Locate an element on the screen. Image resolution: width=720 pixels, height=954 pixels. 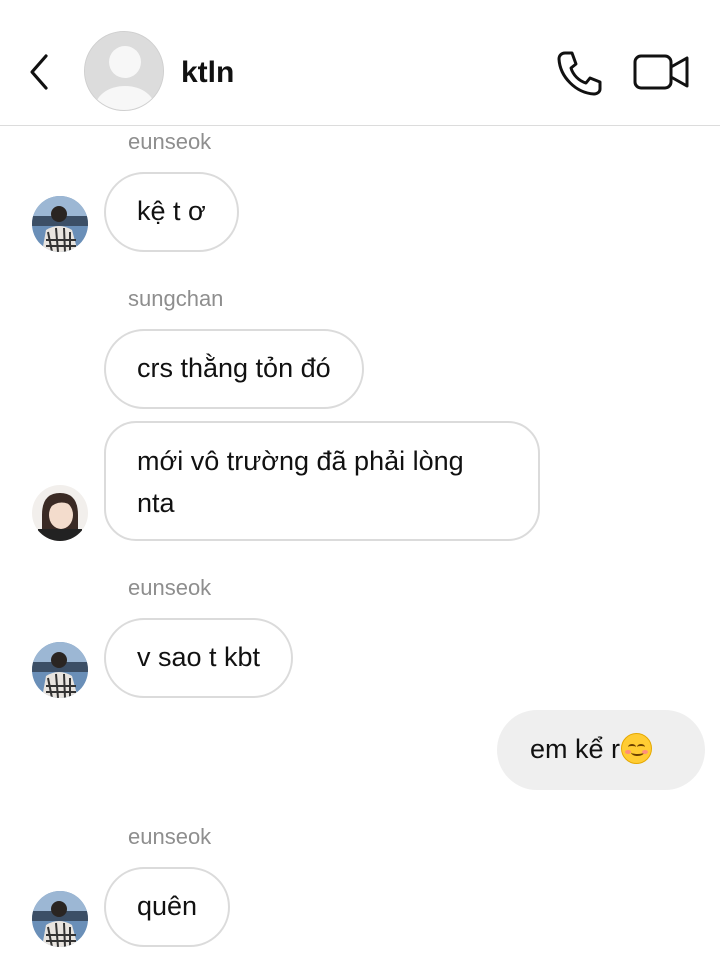
contact-avatar is located at coordinates (124, 71).